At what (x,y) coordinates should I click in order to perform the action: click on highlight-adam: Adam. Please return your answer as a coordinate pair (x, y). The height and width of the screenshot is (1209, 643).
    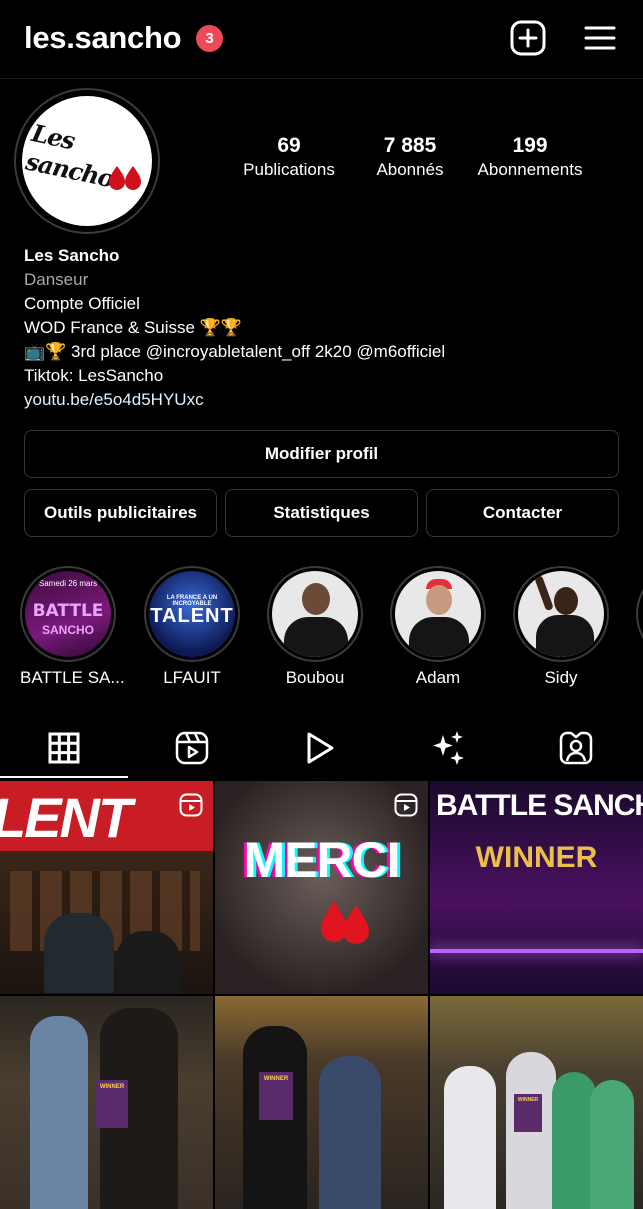
    Looking at the image, I should click on (438, 627).